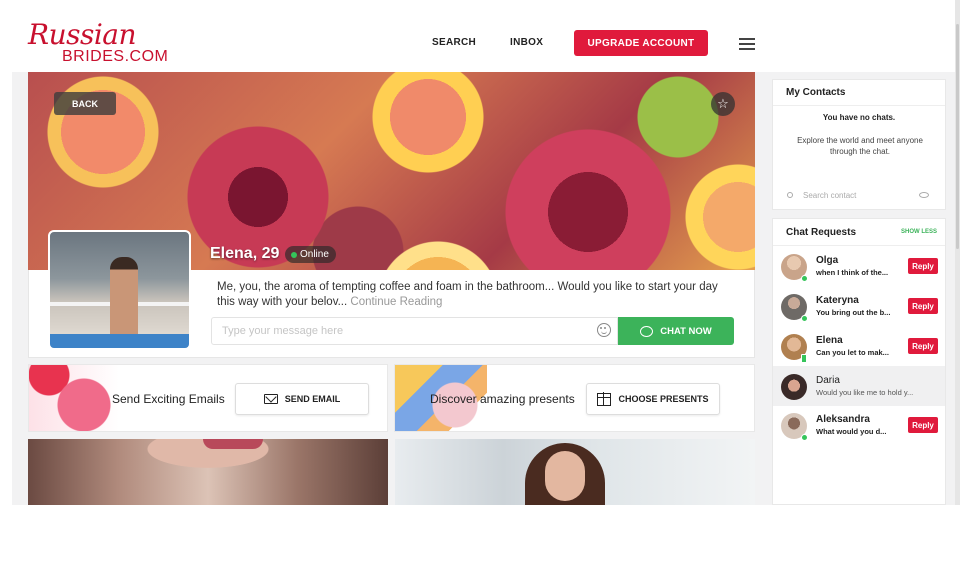  What do you see at coordinates (686, 331) in the screenshot?
I see `chat-now-label: CHAT NOW` at bounding box center [686, 331].